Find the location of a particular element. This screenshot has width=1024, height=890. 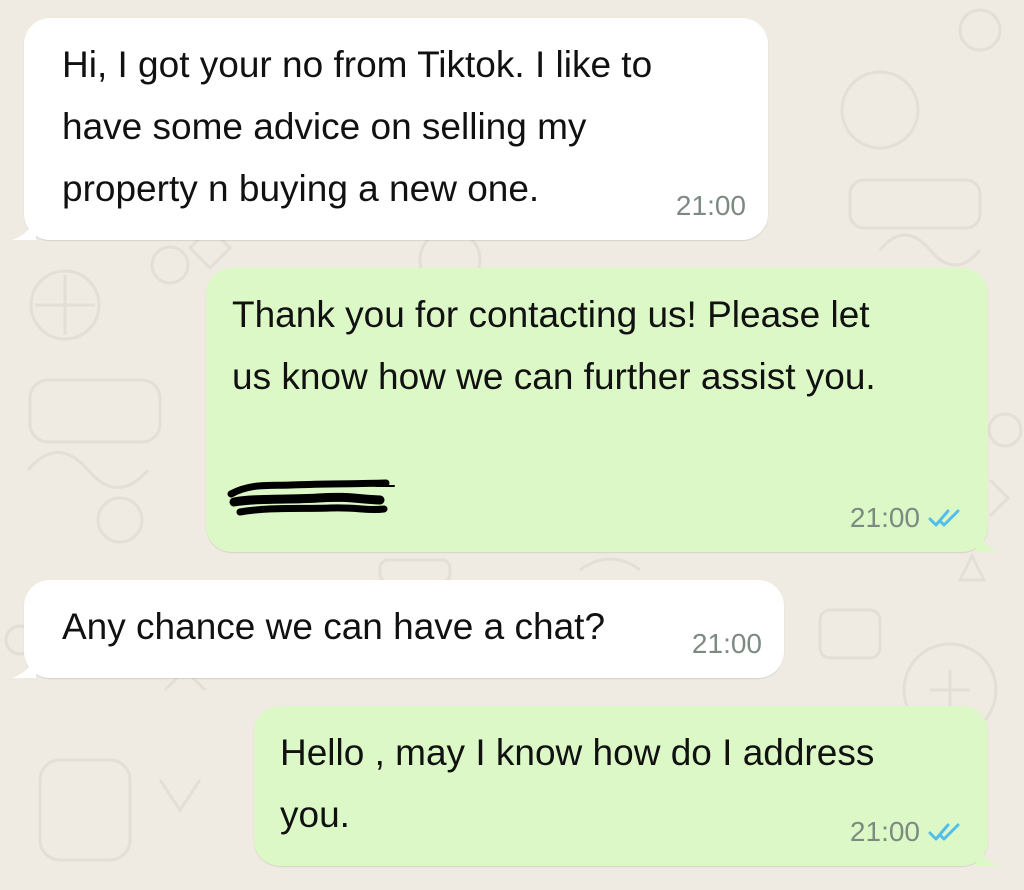

message-text: Any chance we can have a chat? is located at coordinates (334, 626).